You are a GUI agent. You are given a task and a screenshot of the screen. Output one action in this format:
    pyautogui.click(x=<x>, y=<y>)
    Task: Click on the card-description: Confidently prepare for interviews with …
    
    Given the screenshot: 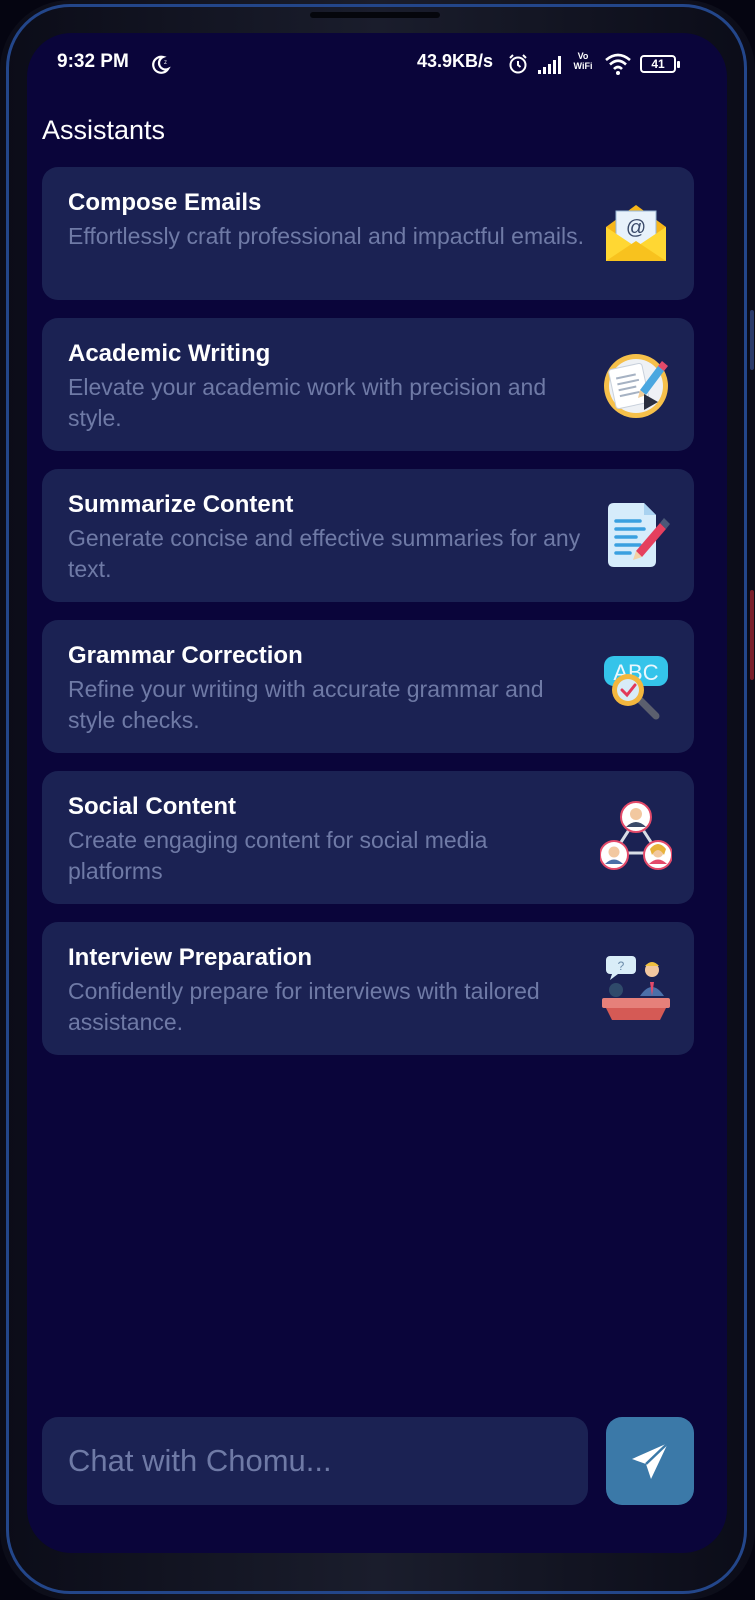 What is the action you would take?
    pyautogui.click(x=304, y=1006)
    